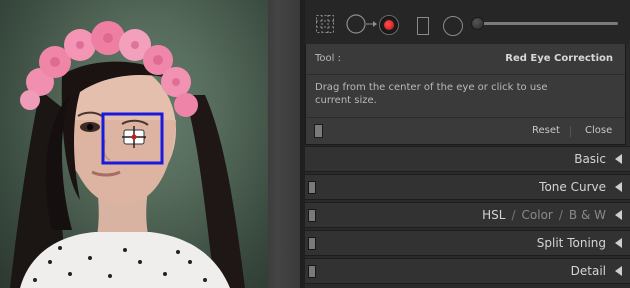 The width and height of the screenshot is (630, 288). What do you see at coordinates (546, 130) in the screenshot?
I see `reset-button: Reset` at bounding box center [546, 130].